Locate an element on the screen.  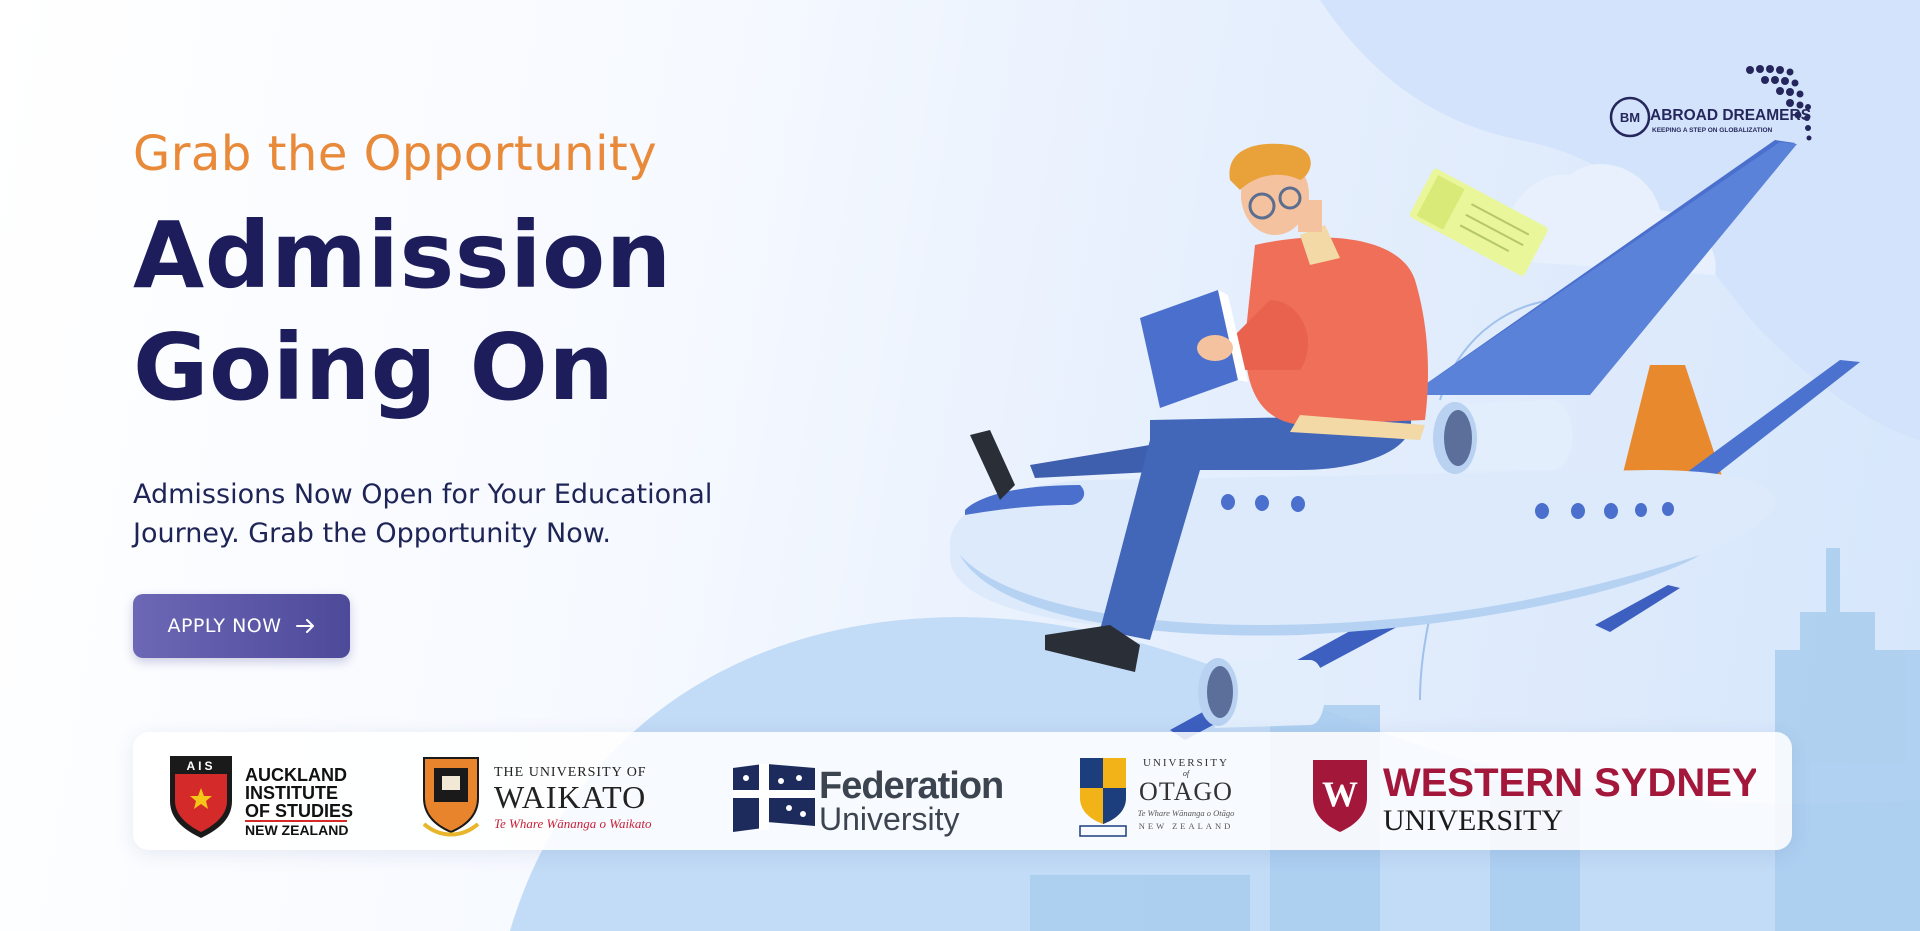
otago-line4: Te Whare Wānanga o Otāgo is located at coordinates (1186, 813).